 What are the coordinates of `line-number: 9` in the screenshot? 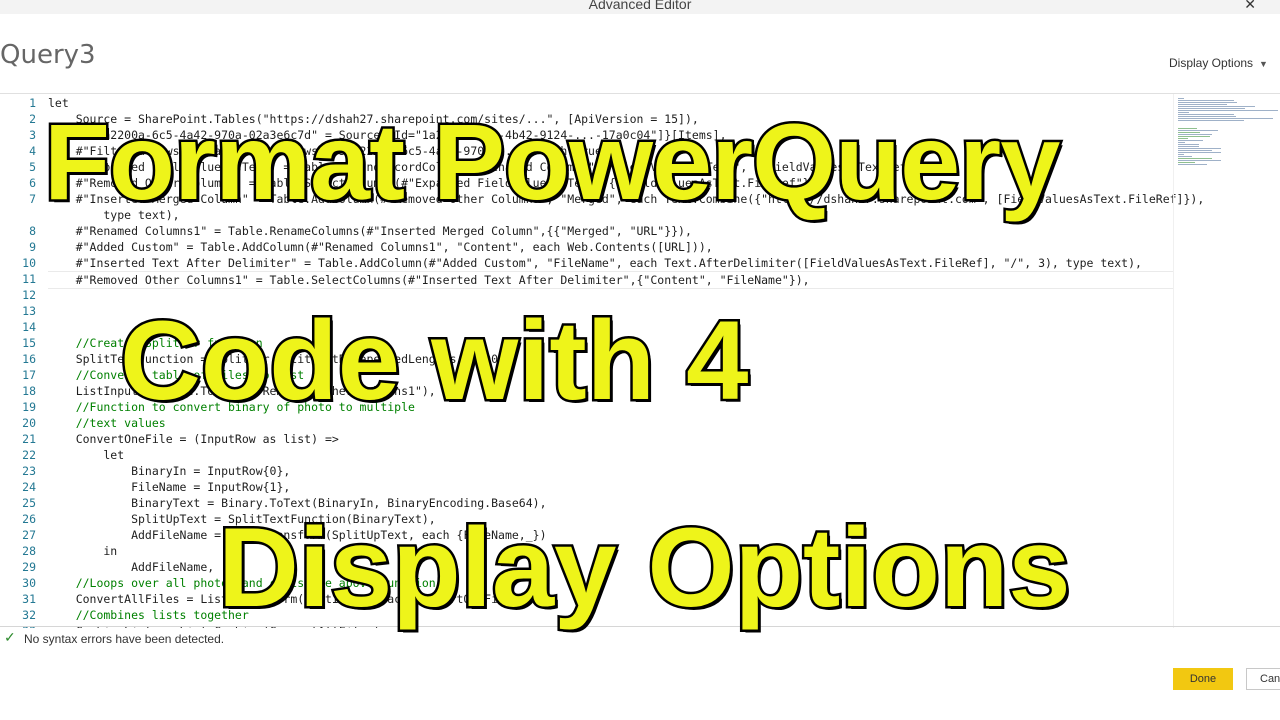 It's located at (32, 247).